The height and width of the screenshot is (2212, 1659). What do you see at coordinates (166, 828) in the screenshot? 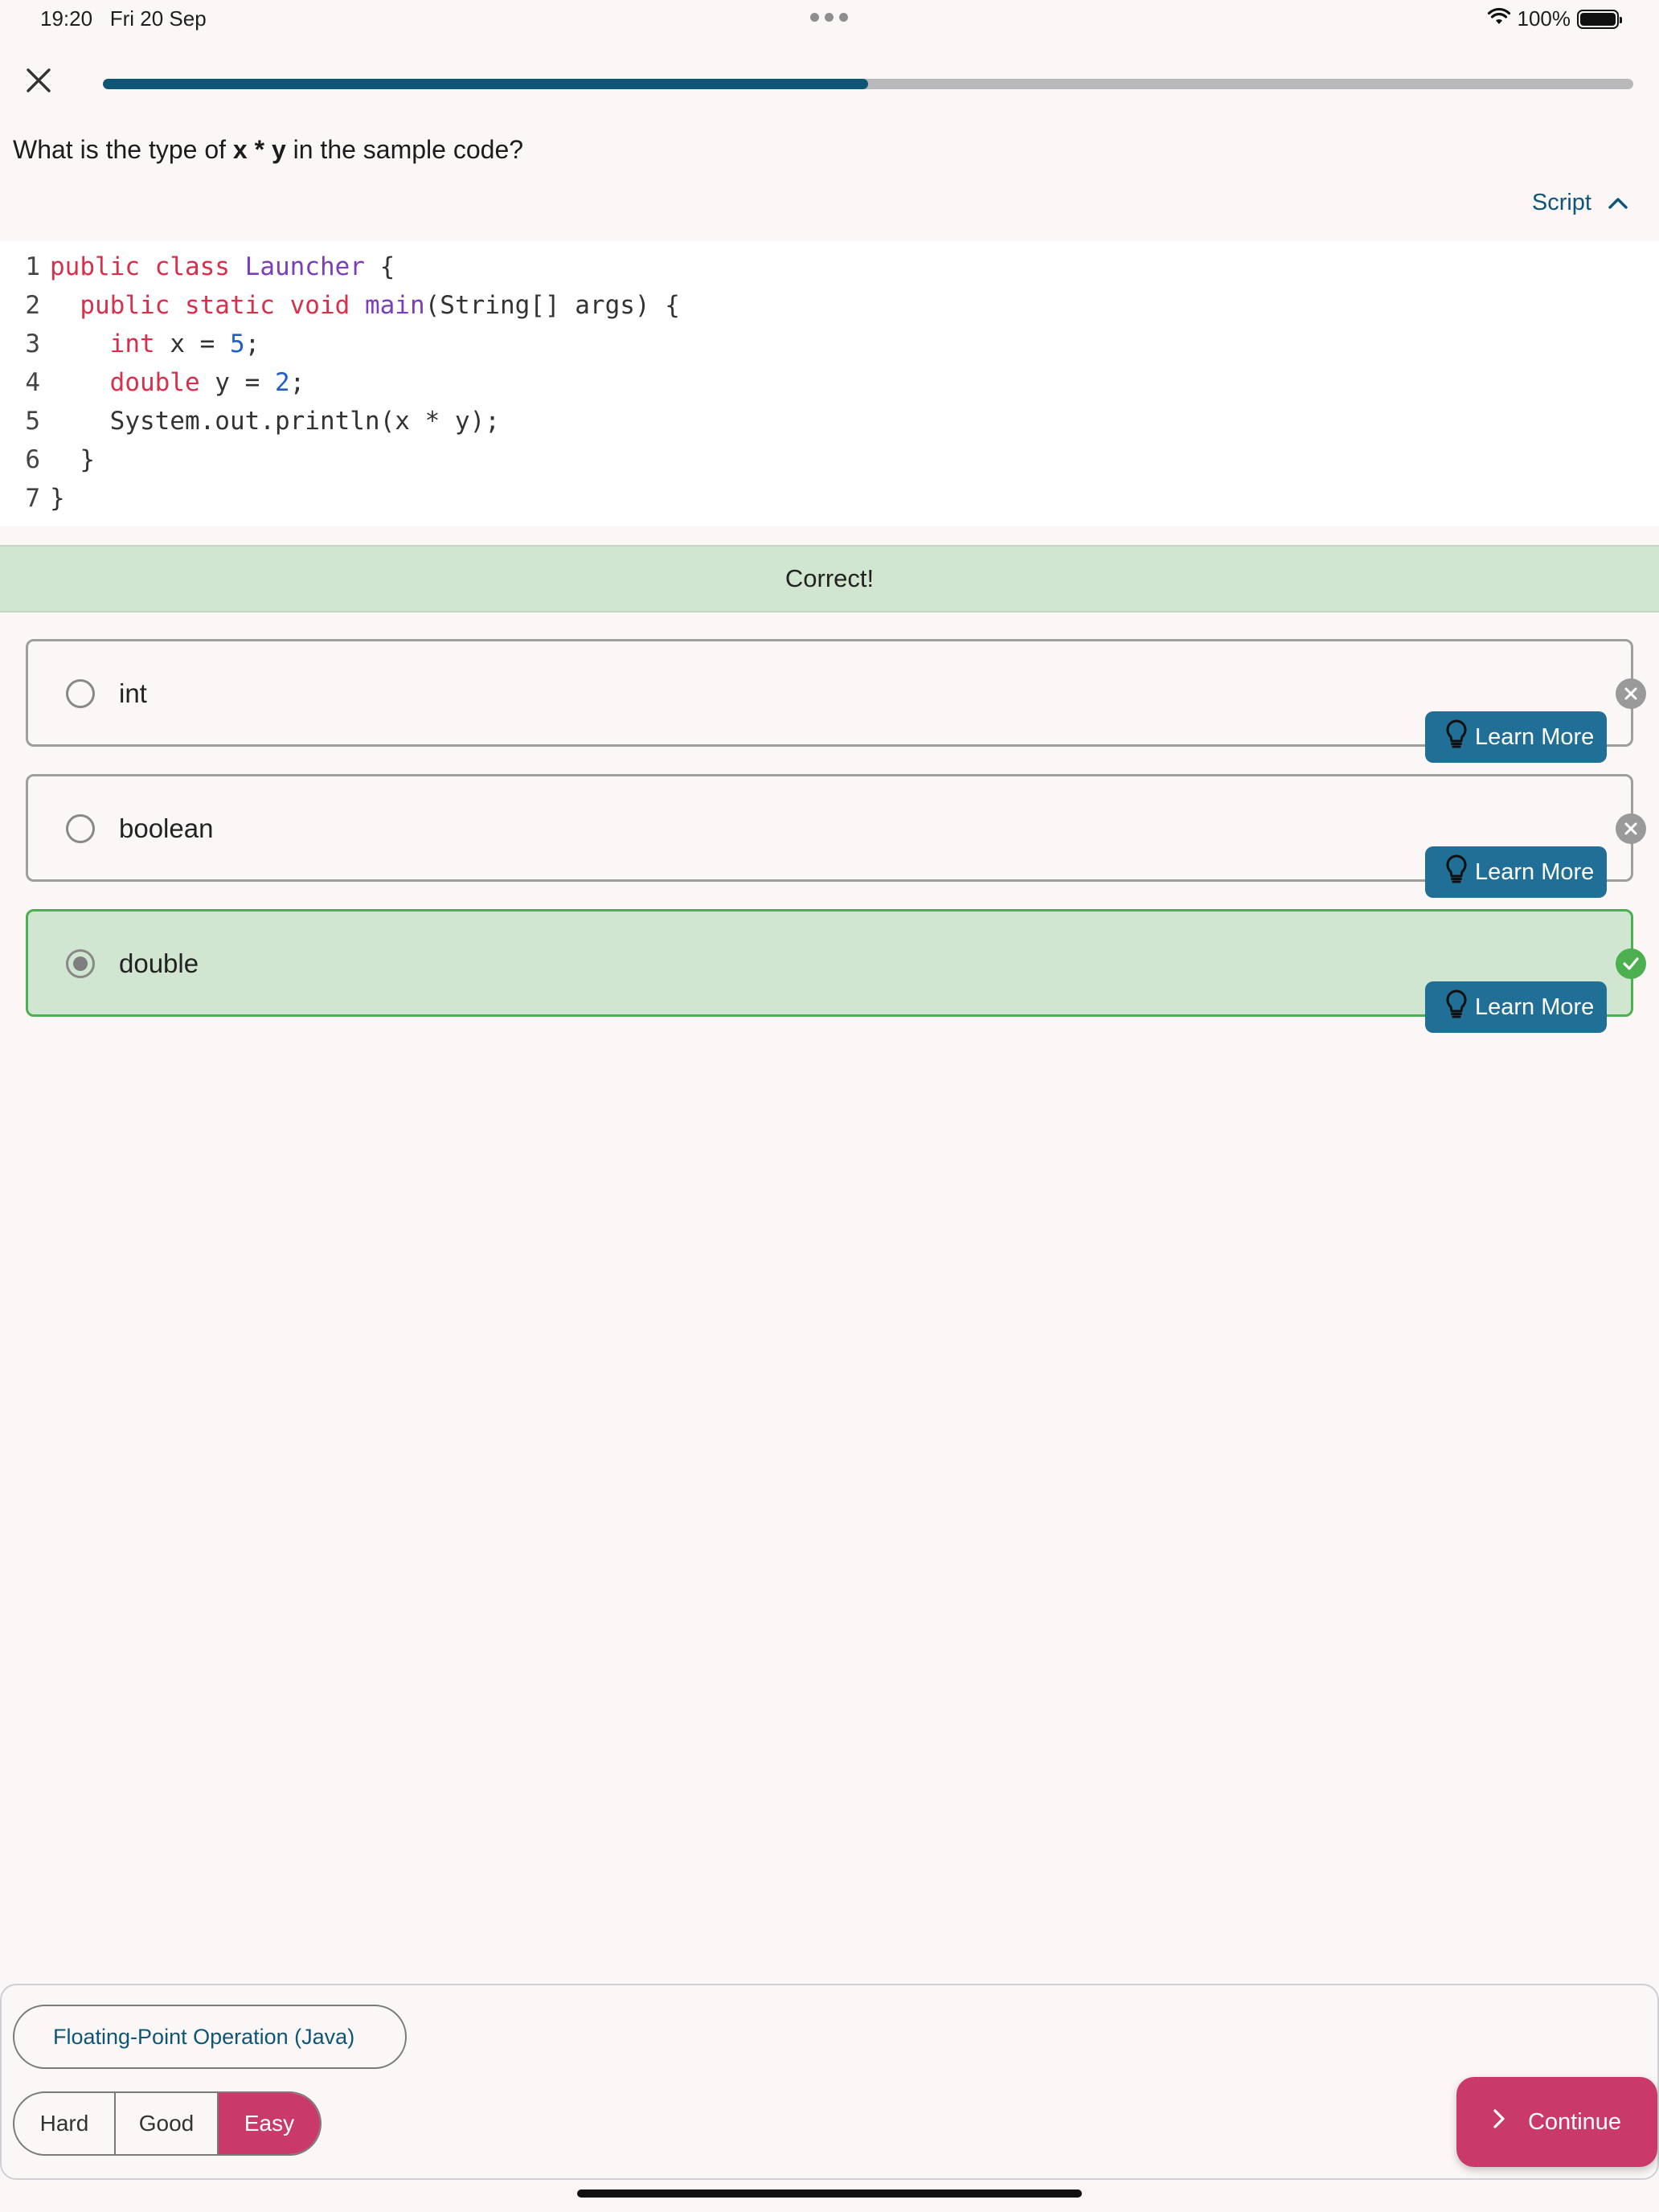
I see `option-label: boolean` at bounding box center [166, 828].